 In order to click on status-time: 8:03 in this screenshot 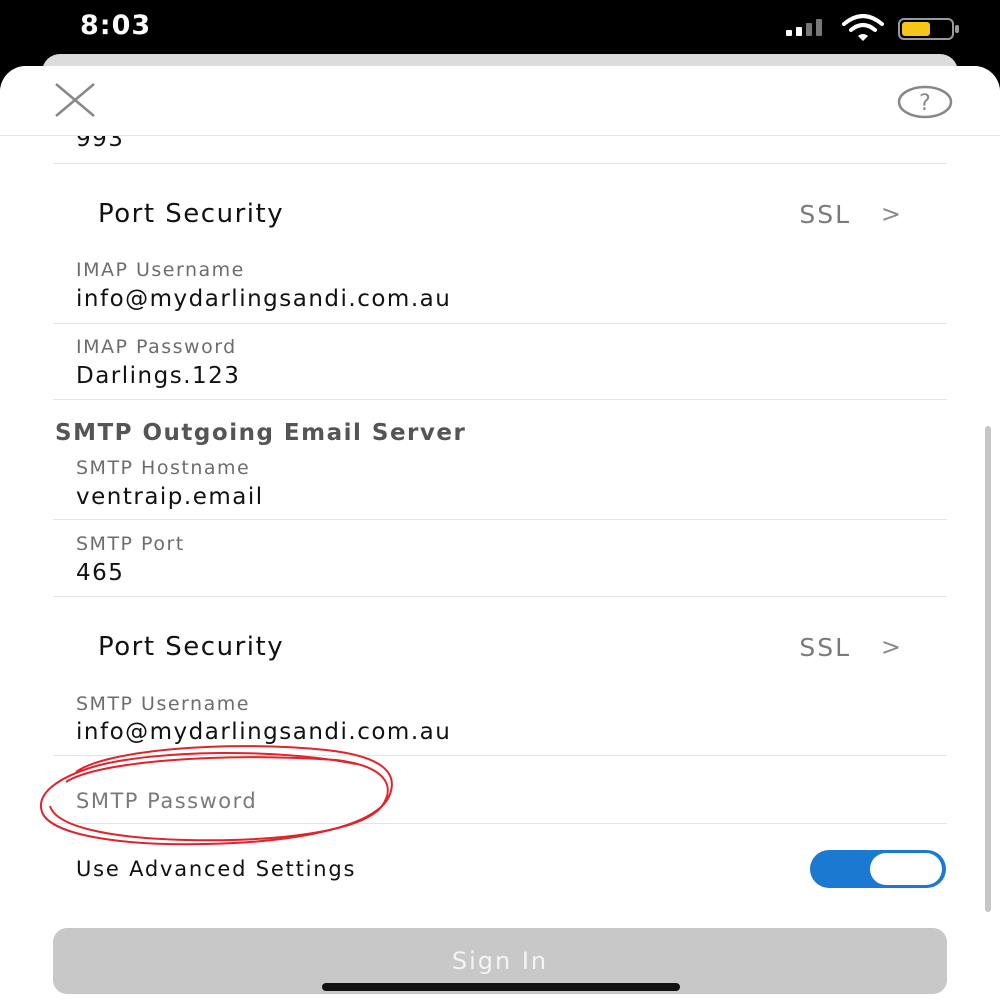, I will do `click(116, 25)`.